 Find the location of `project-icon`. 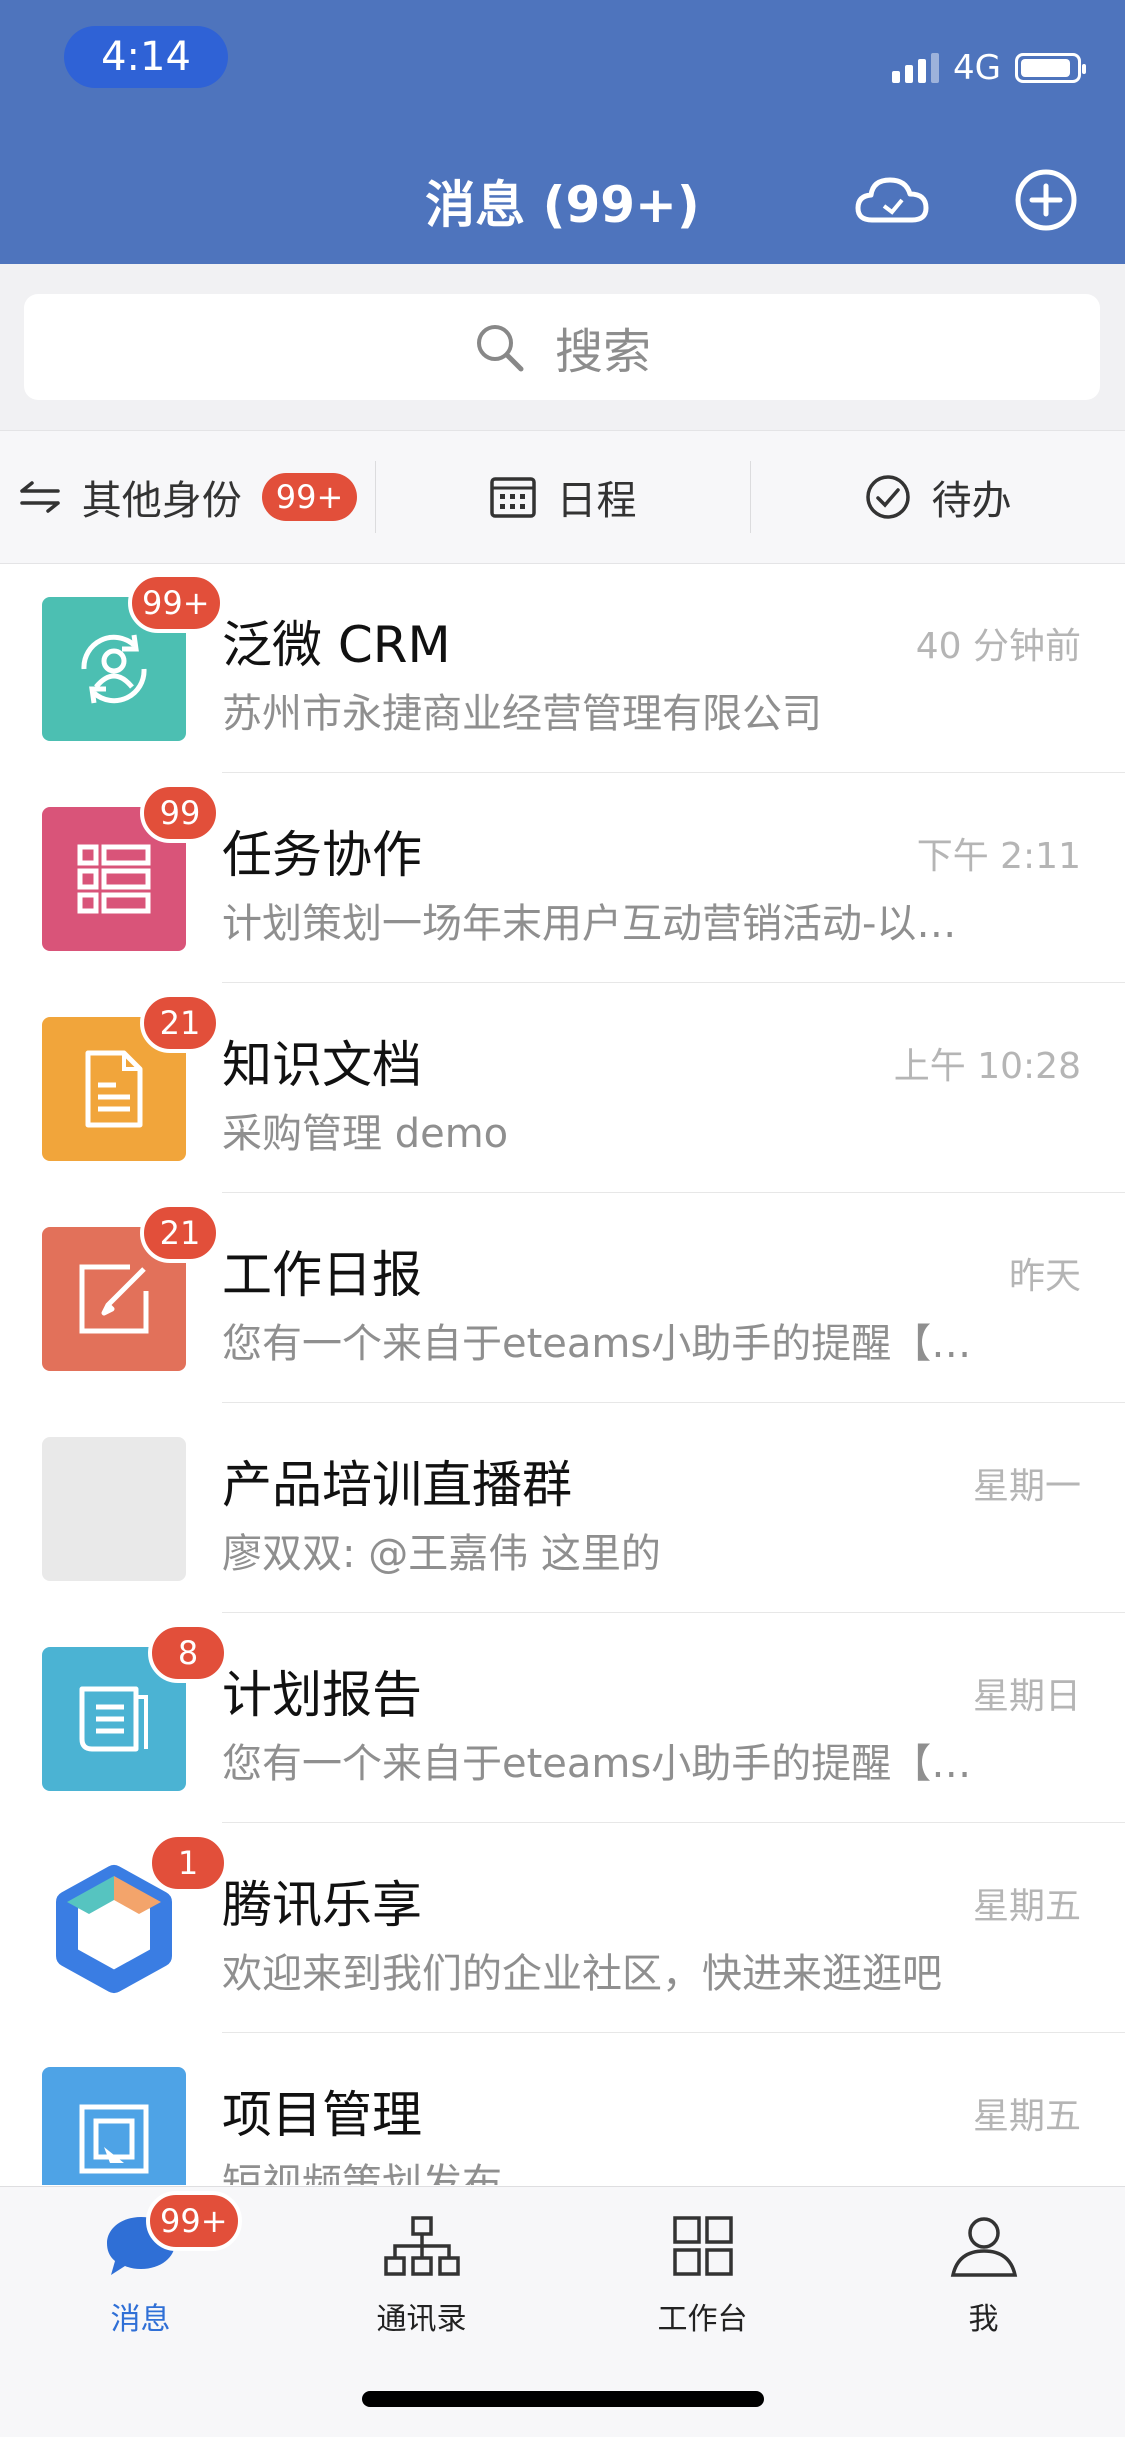

project-icon is located at coordinates (114, 2126).